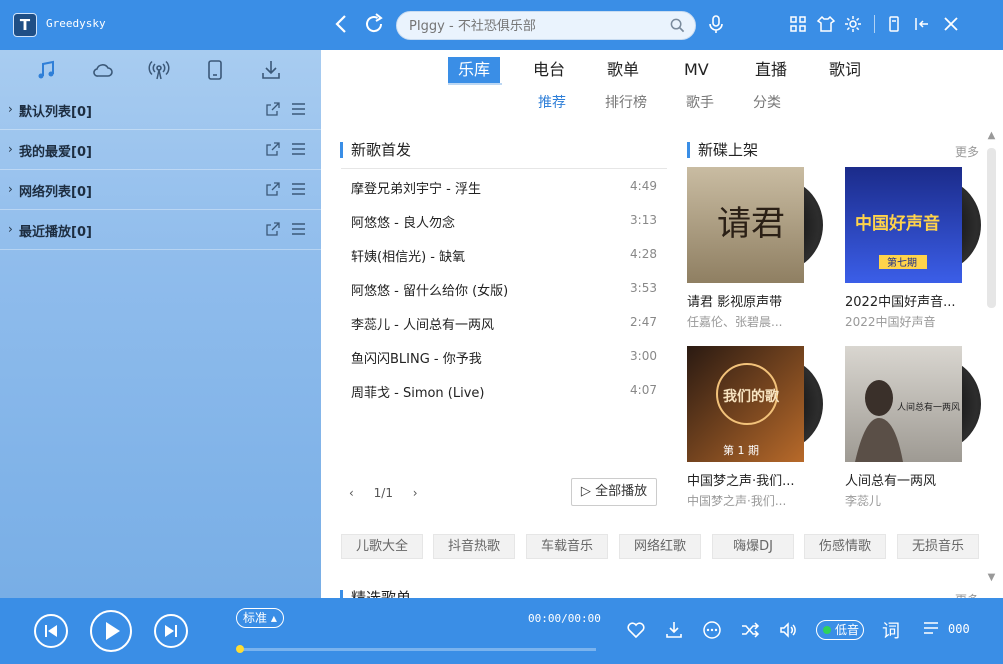  What do you see at coordinates (215, 70) in the screenshot?
I see `device-icon` at bounding box center [215, 70].